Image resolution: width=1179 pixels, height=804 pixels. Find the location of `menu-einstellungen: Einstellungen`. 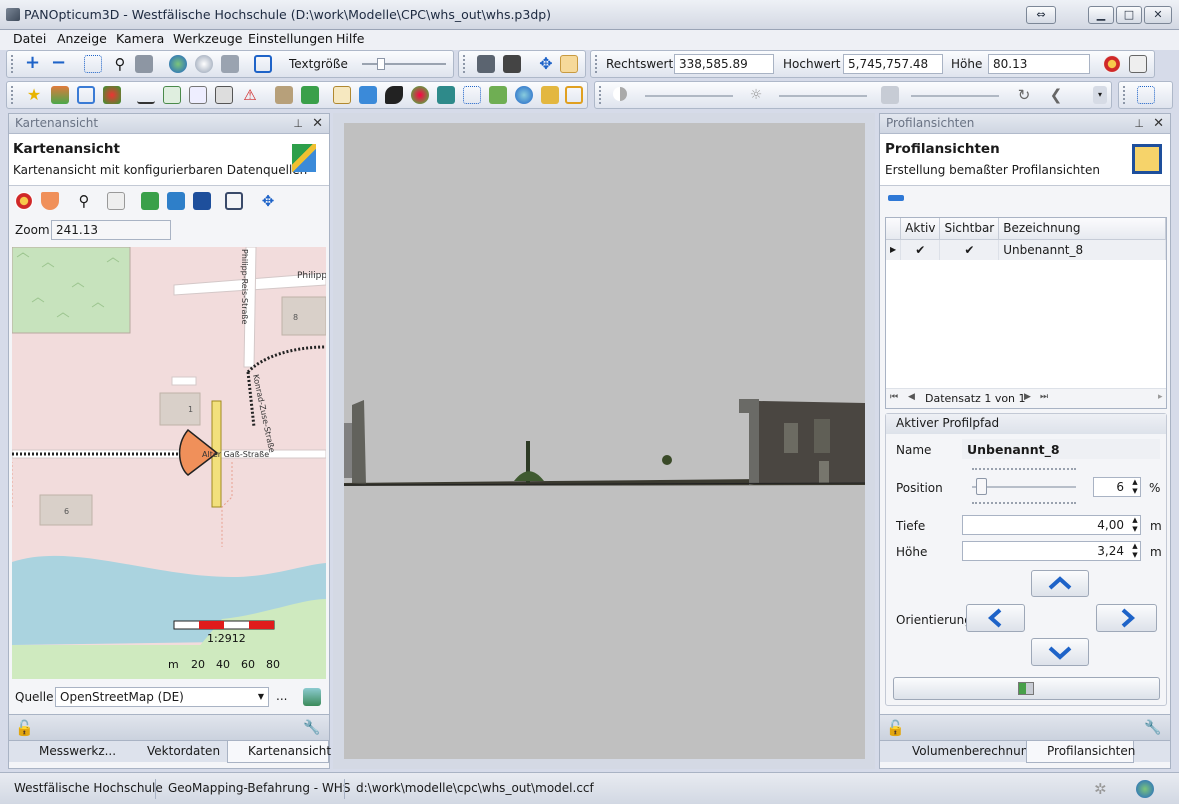

menu-einstellungen: Einstellungen is located at coordinates (290, 39).